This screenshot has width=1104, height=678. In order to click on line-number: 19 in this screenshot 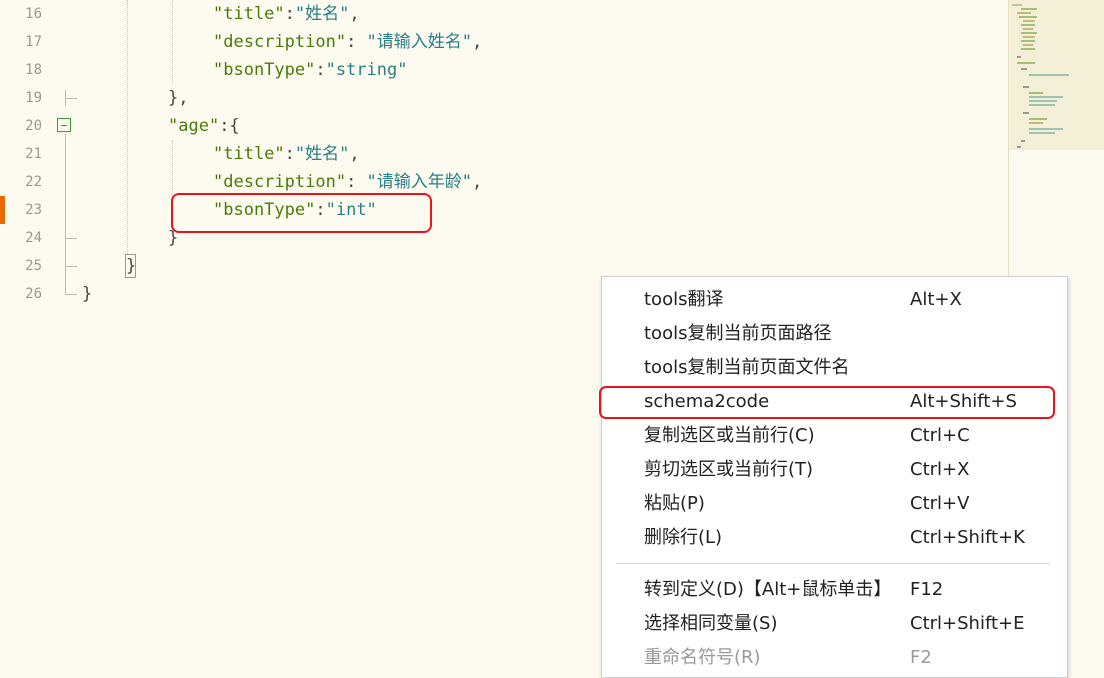, I will do `click(33, 98)`.